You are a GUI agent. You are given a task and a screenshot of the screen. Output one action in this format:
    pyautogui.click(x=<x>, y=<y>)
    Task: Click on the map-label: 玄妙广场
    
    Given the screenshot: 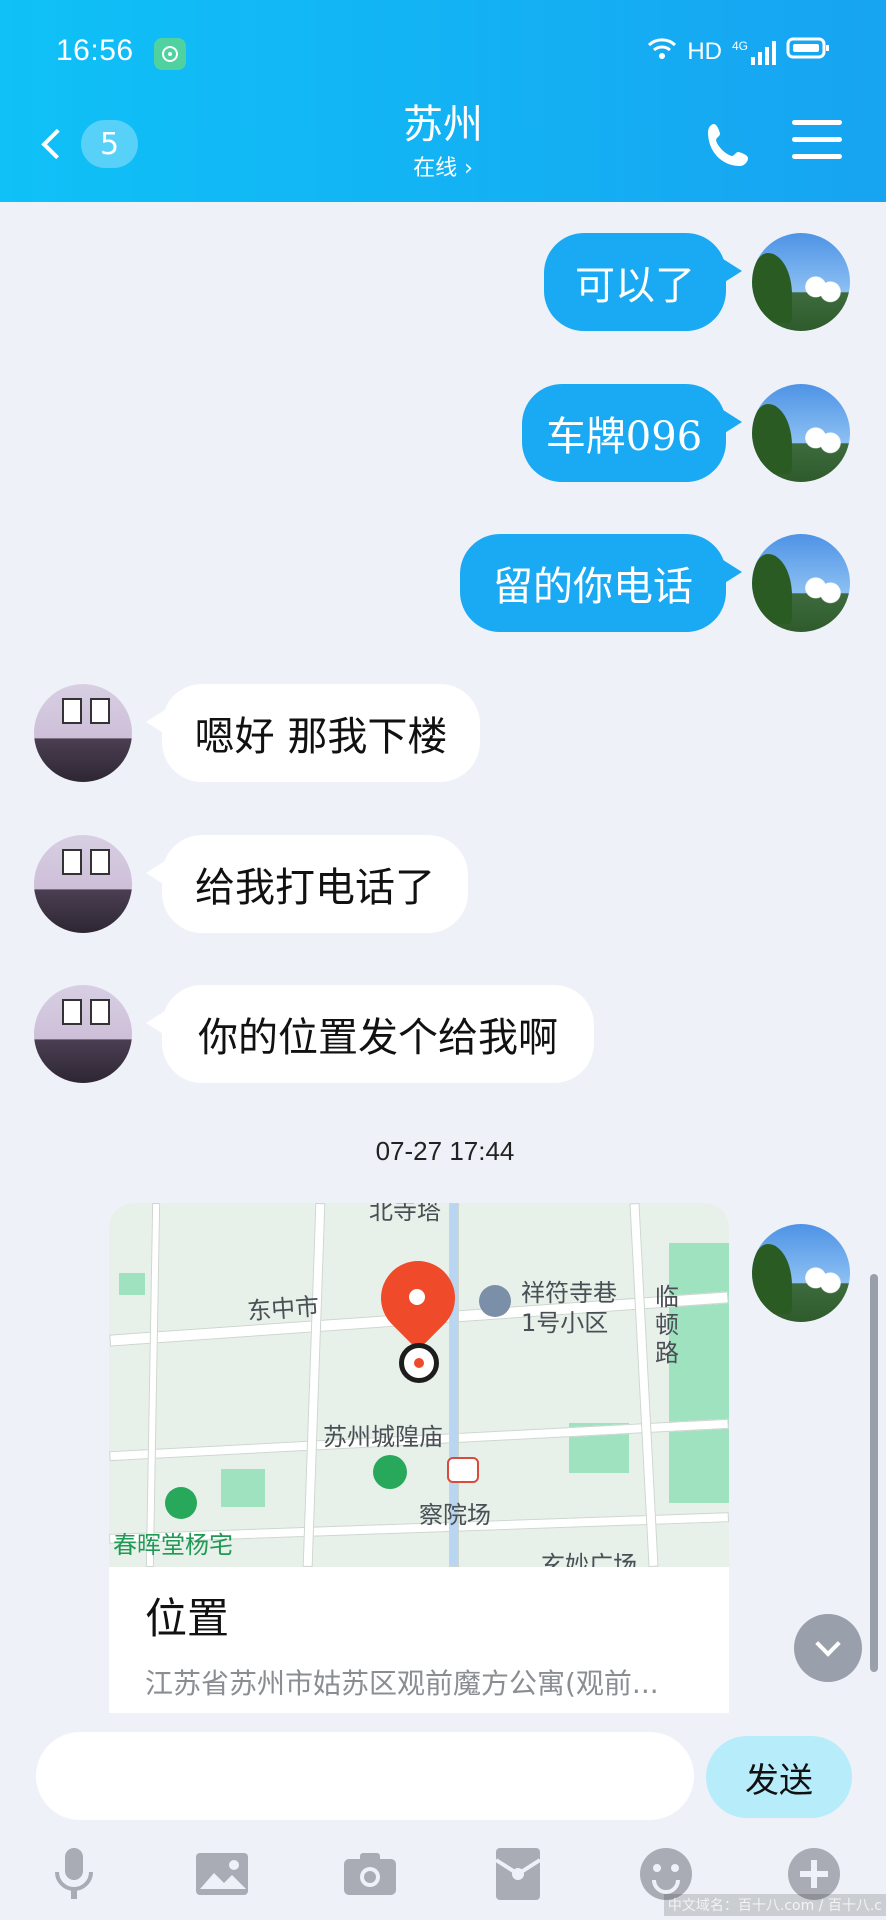 What is the action you would take?
    pyautogui.click(x=589, y=1559)
    